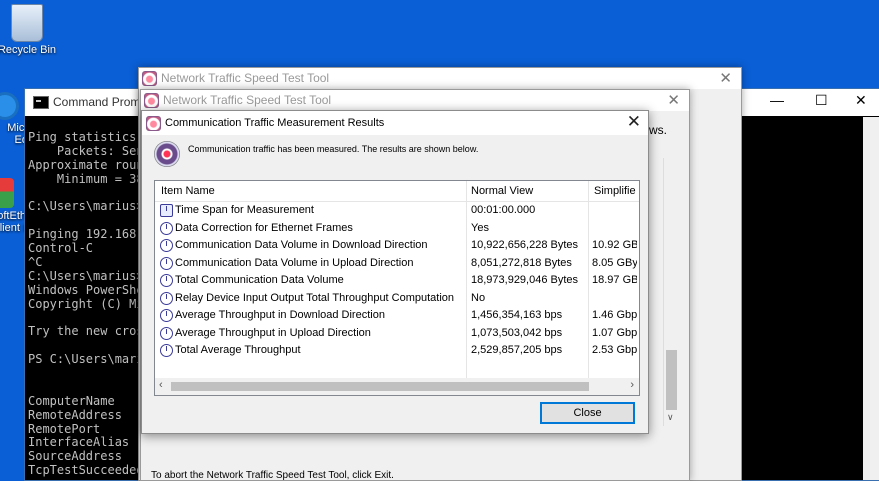 The image size is (879, 481). What do you see at coordinates (614, 262) in the screenshot?
I see `row-simplified-value: 8.05 GBy` at bounding box center [614, 262].